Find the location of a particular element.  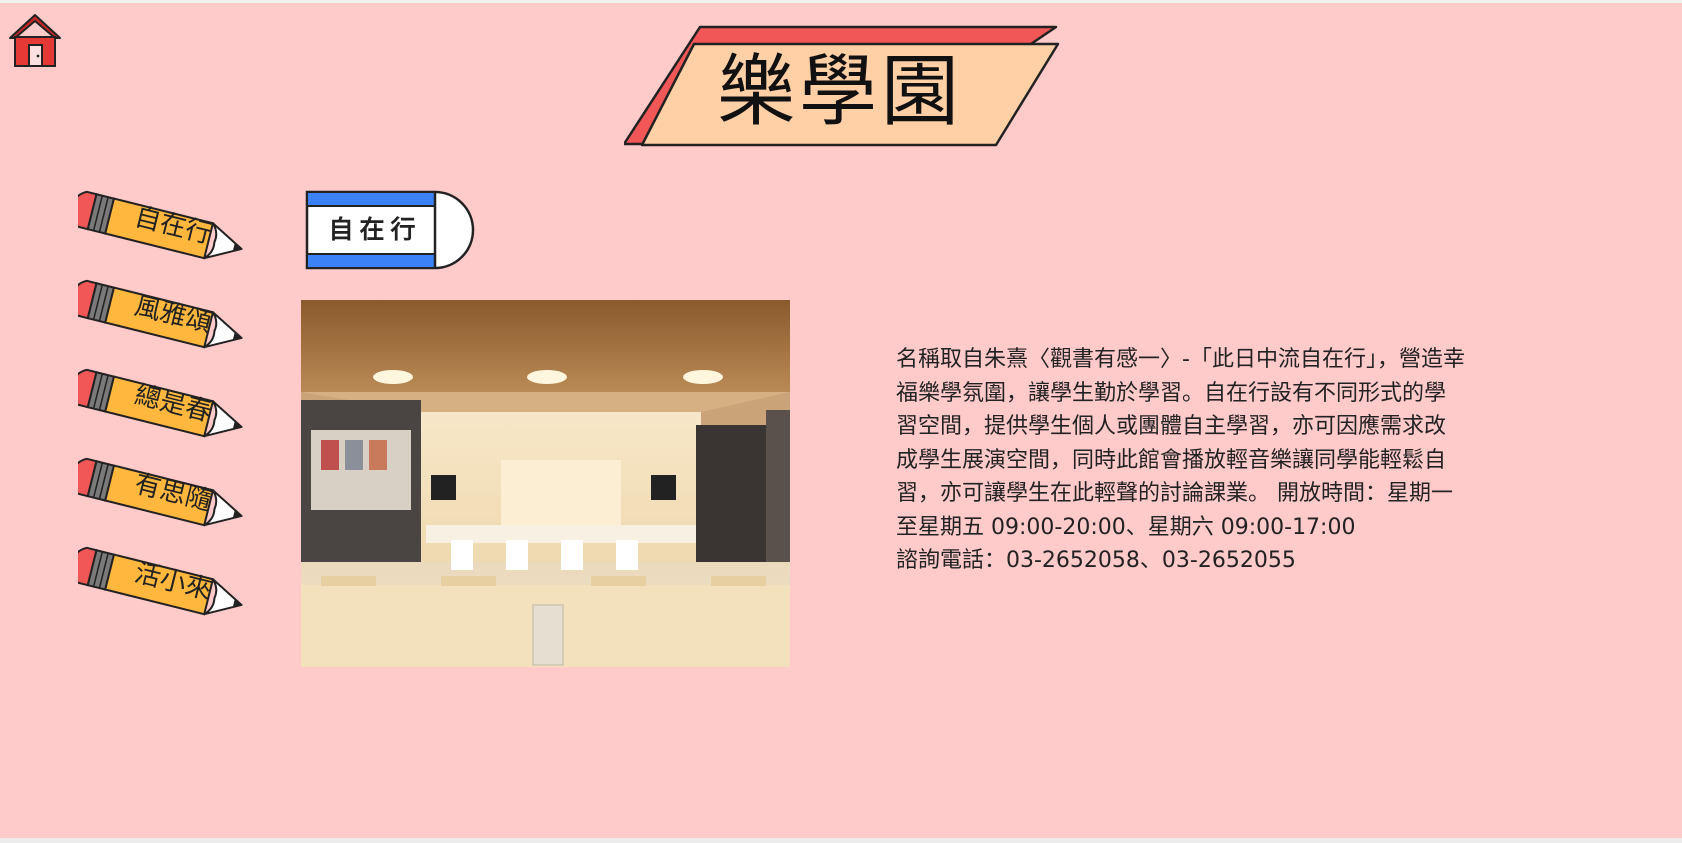

section-label-badge: 自在行 is located at coordinates (390, 230).